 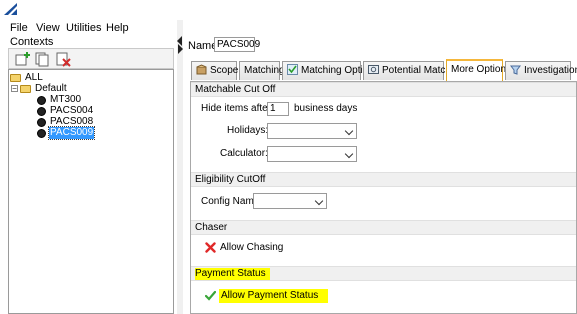 I want to click on name-field: PACS009, so click(x=237, y=44).